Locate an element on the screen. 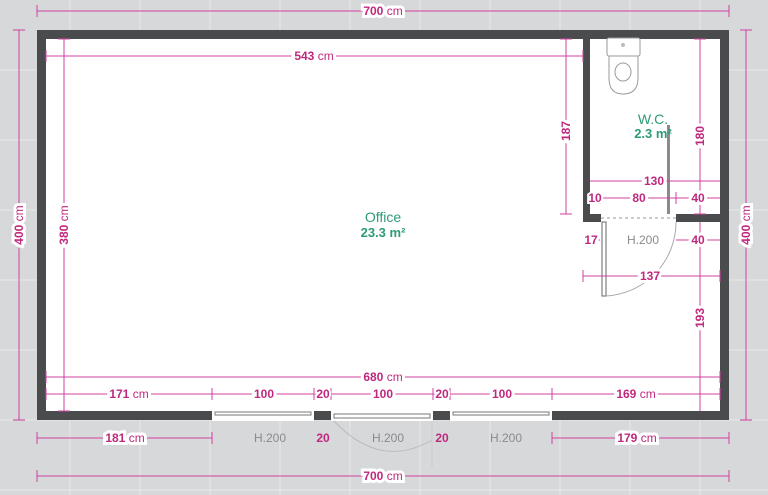 The image size is (768, 495). dim-ext-20a: 20 is located at coordinates (323, 438).